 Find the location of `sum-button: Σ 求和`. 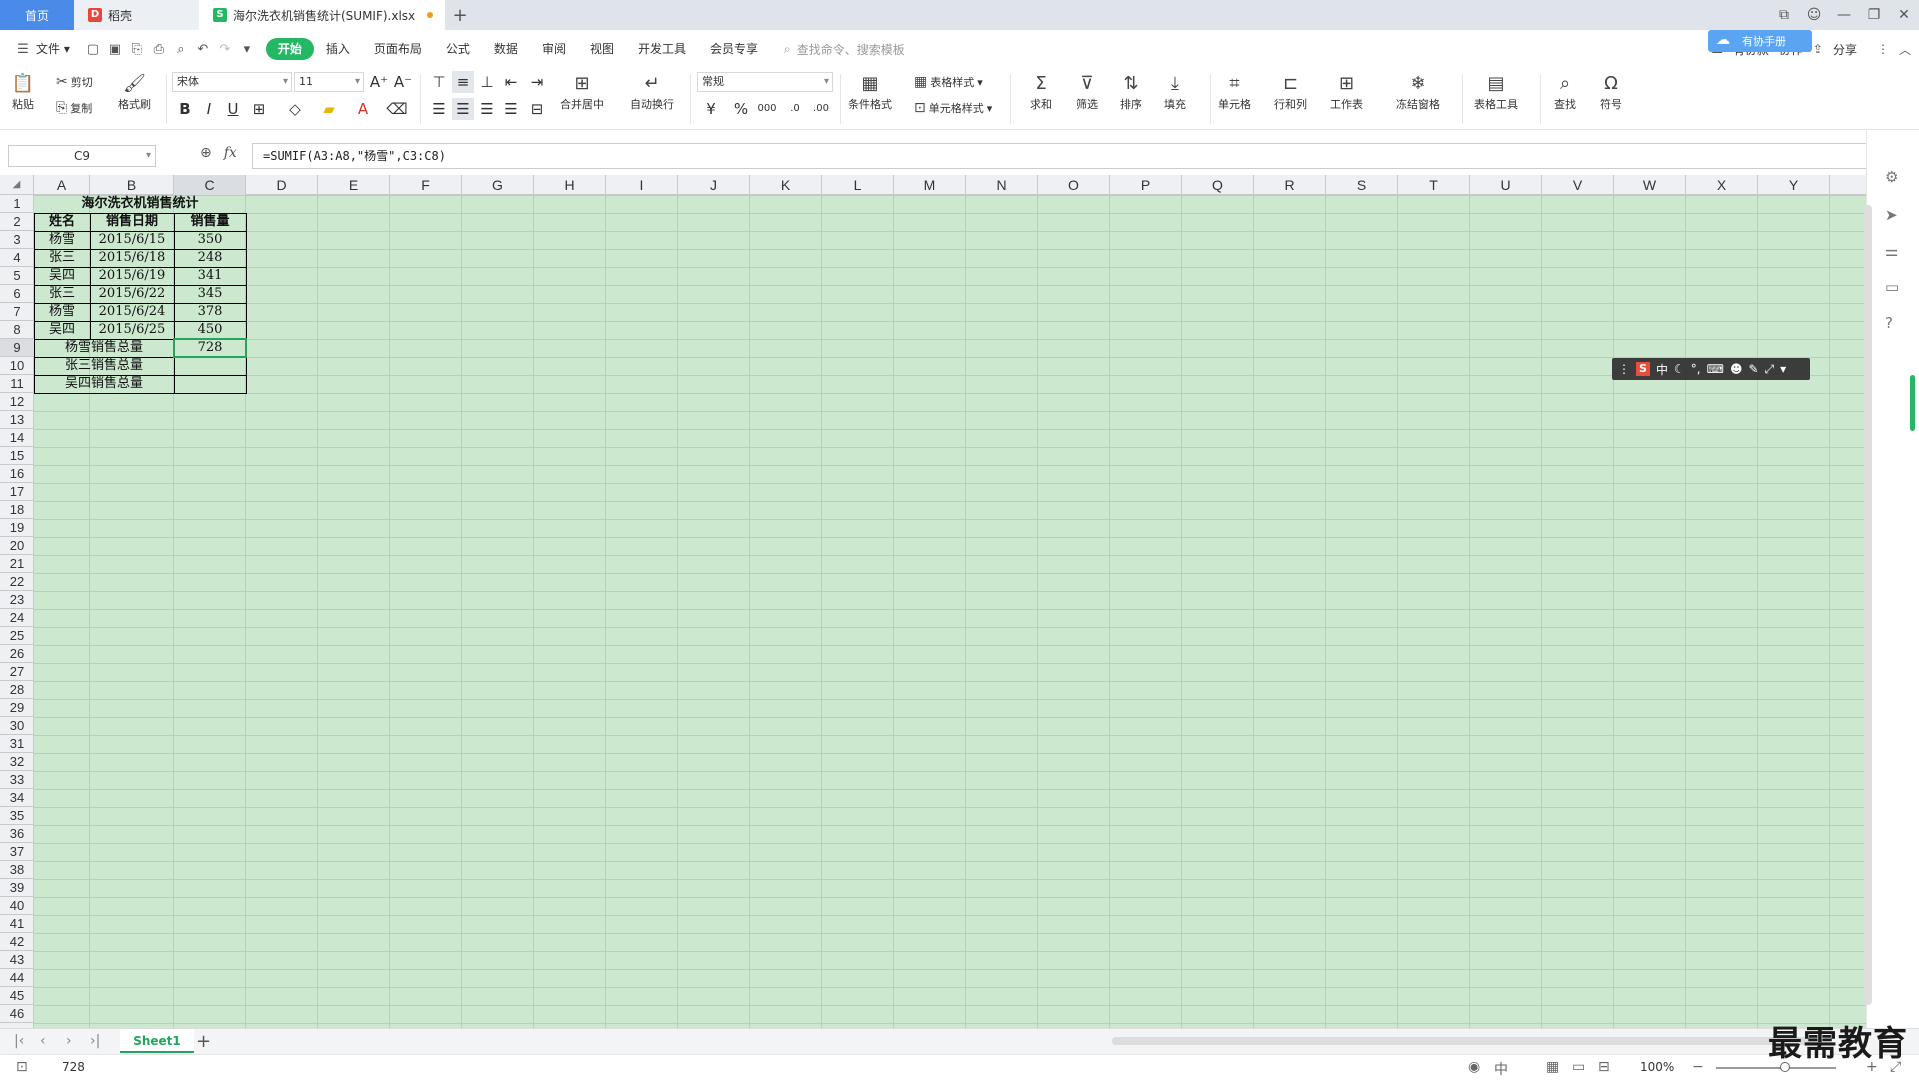

sum-button: Σ 求和 is located at coordinates (1041, 91).